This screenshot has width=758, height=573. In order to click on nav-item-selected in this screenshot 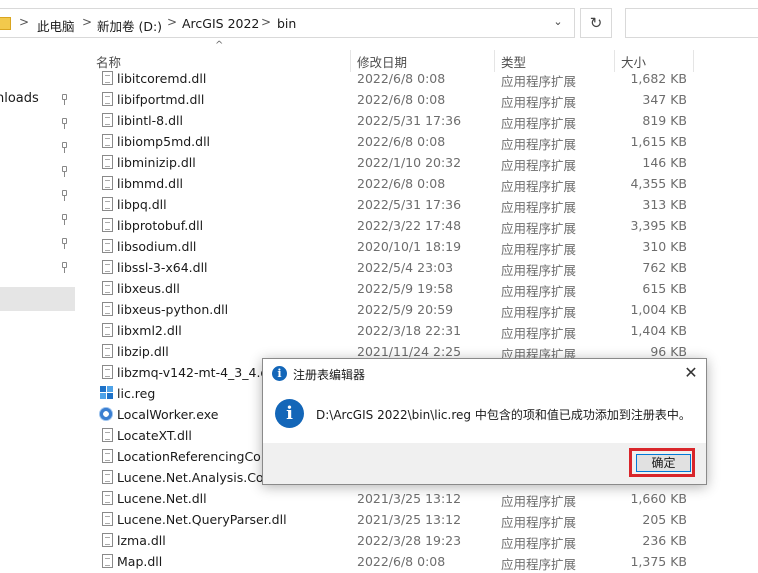, I will do `click(37, 299)`.